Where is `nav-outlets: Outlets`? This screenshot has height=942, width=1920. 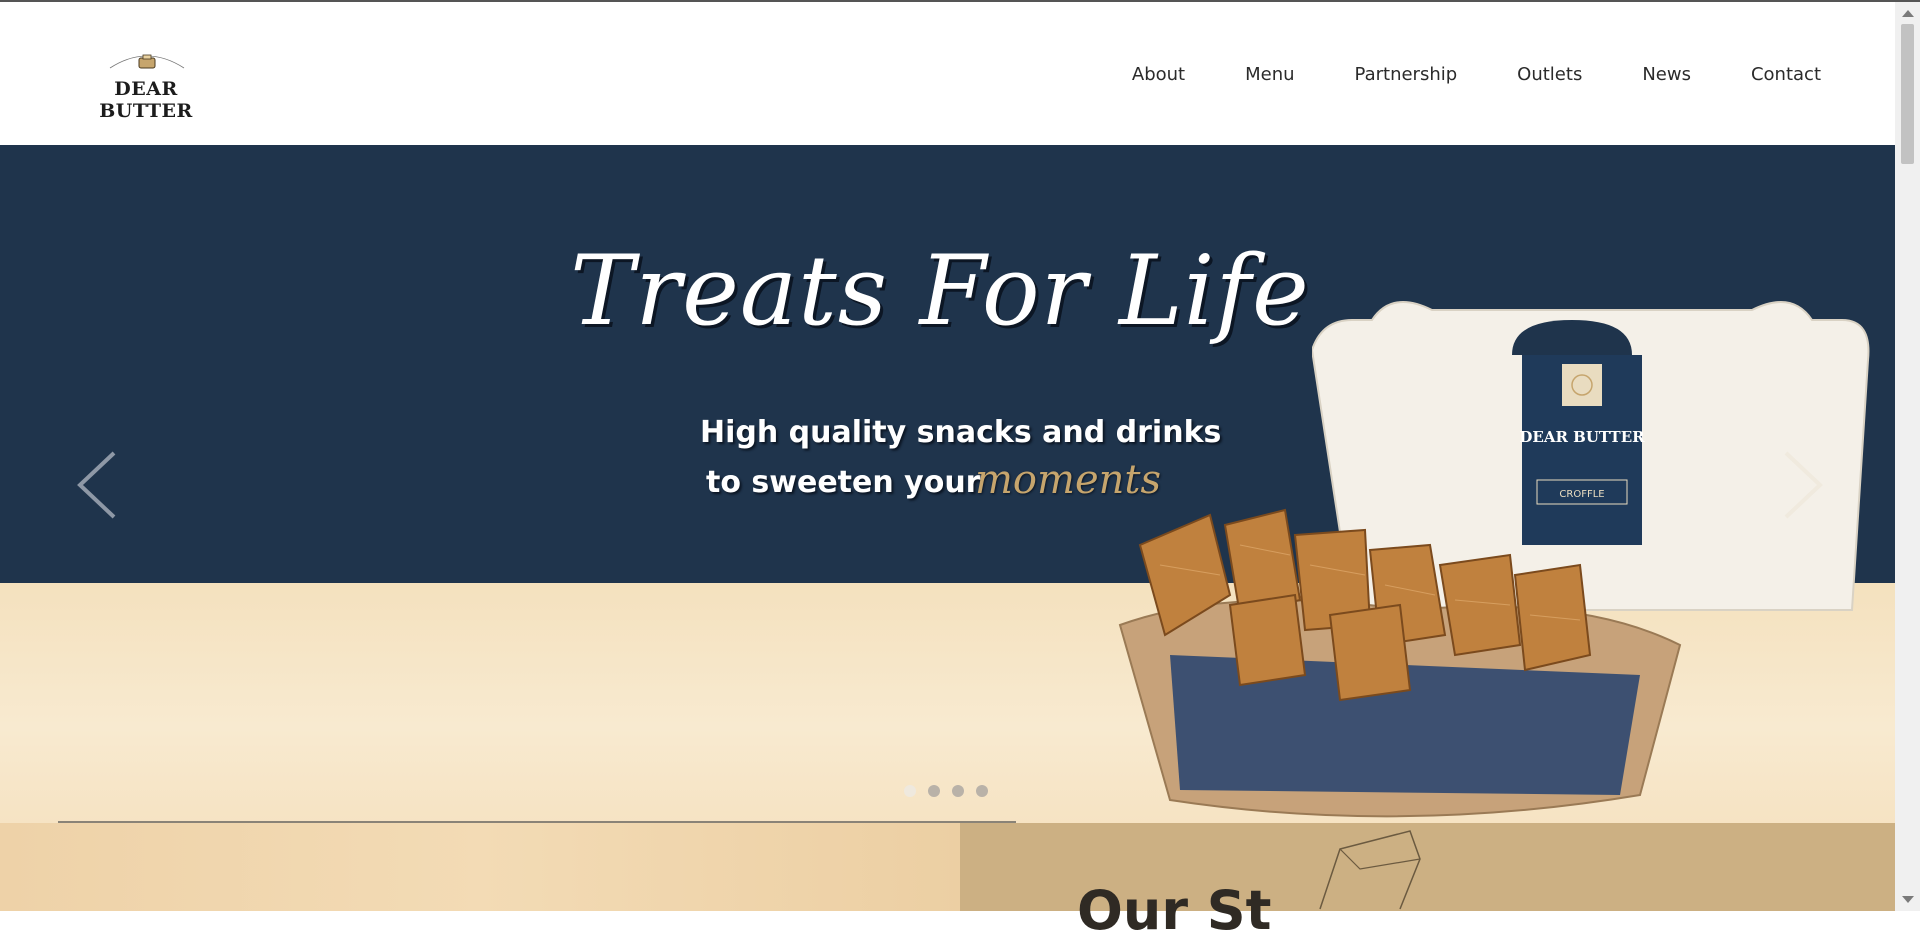 nav-outlets: Outlets is located at coordinates (1549, 74).